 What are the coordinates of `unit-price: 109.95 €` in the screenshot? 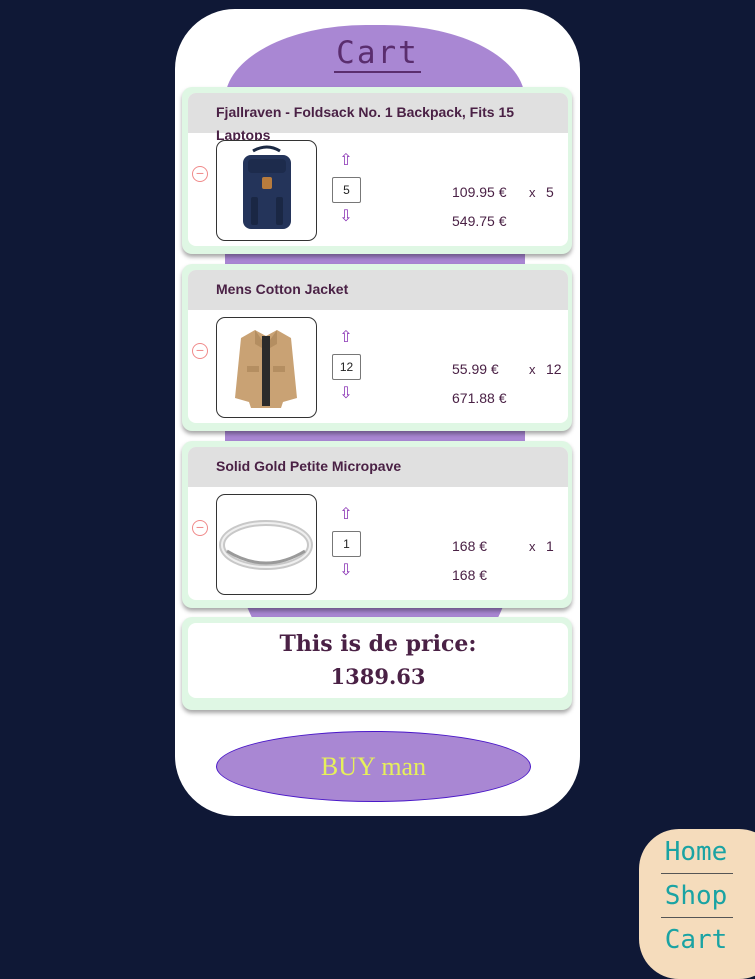 It's located at (479, 192).